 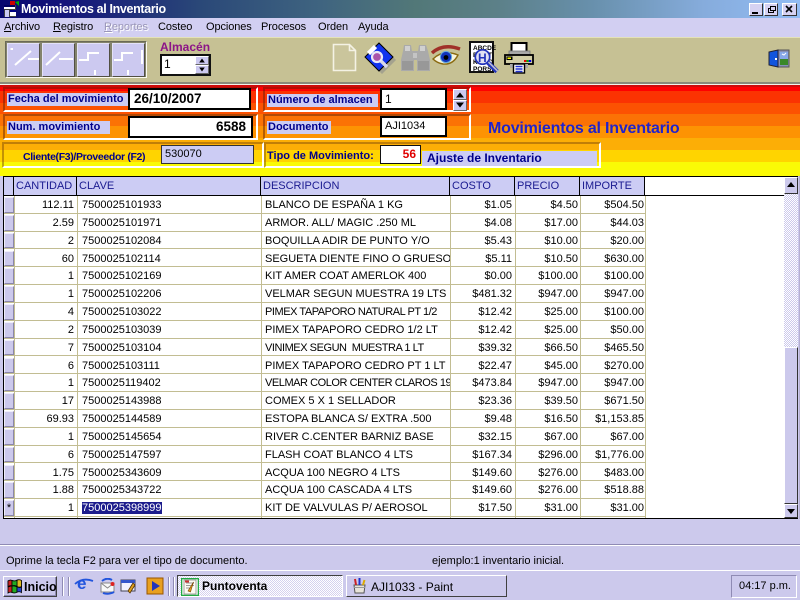 What do you see at coordinates (482, 58) in the screenshot?
I see `svg-text: H` at bounding box center [482, 58].